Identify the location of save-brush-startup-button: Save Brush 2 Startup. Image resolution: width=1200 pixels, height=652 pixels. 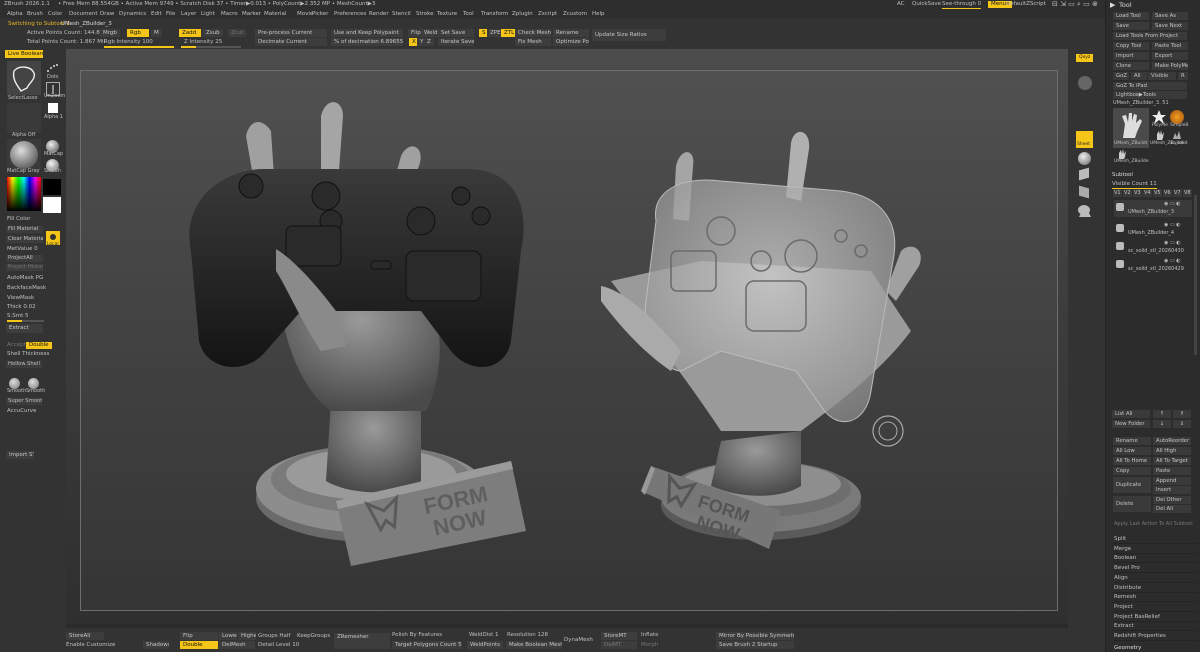
(755, 645).